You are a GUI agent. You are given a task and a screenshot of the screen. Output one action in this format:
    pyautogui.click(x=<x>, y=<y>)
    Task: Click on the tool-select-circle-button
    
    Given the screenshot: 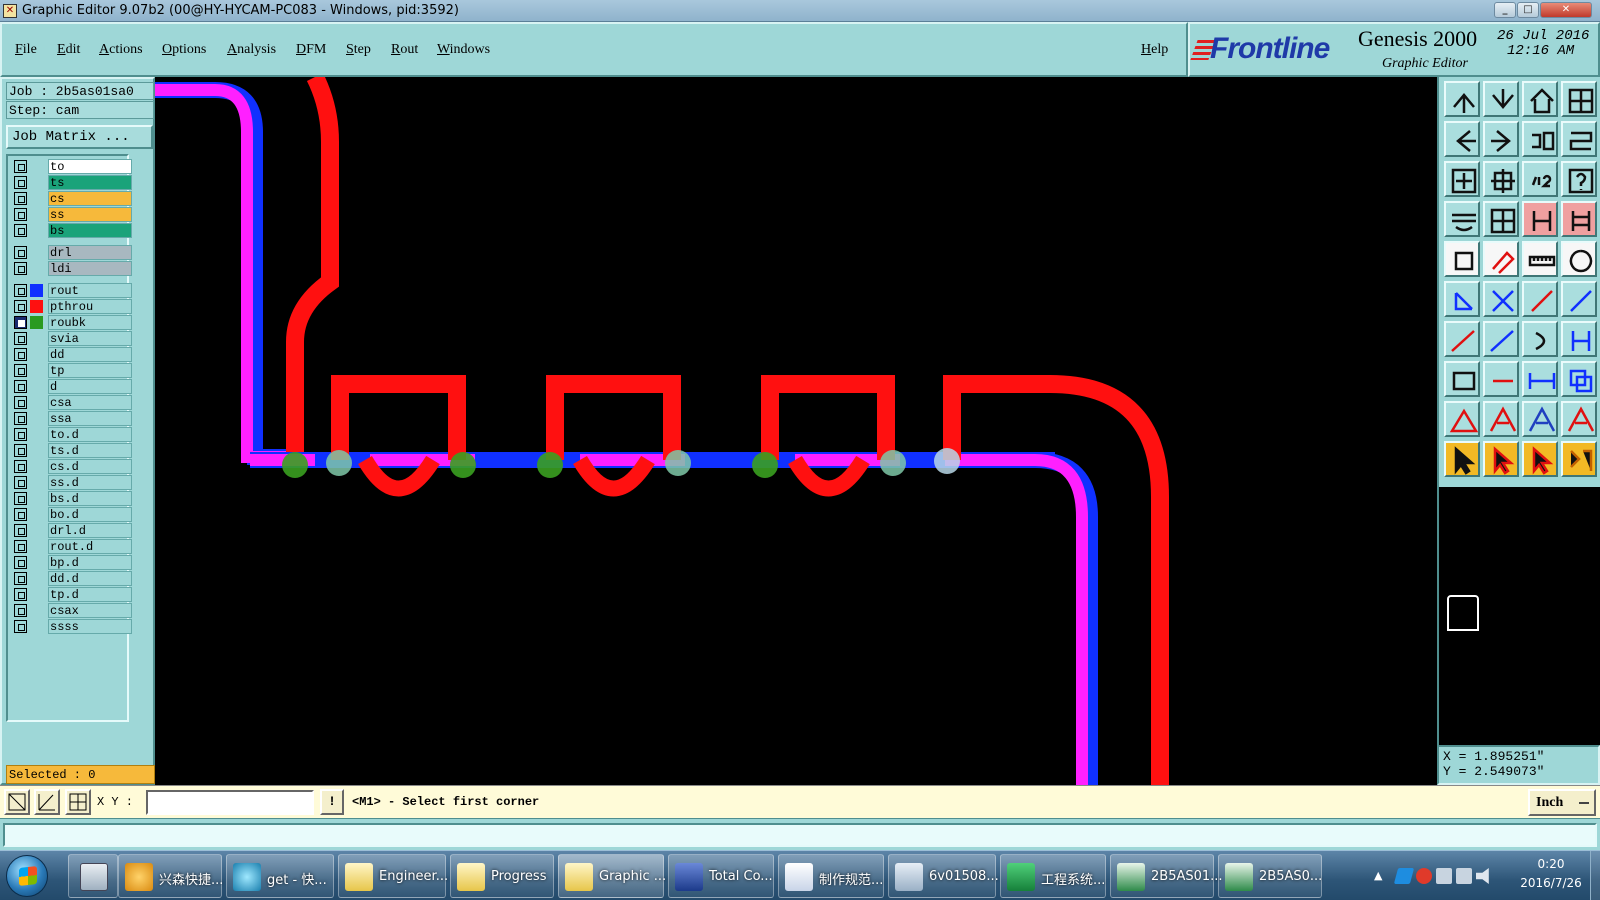 What is the action you would take?
    pyautogui.click(x=1540, y=459)
    